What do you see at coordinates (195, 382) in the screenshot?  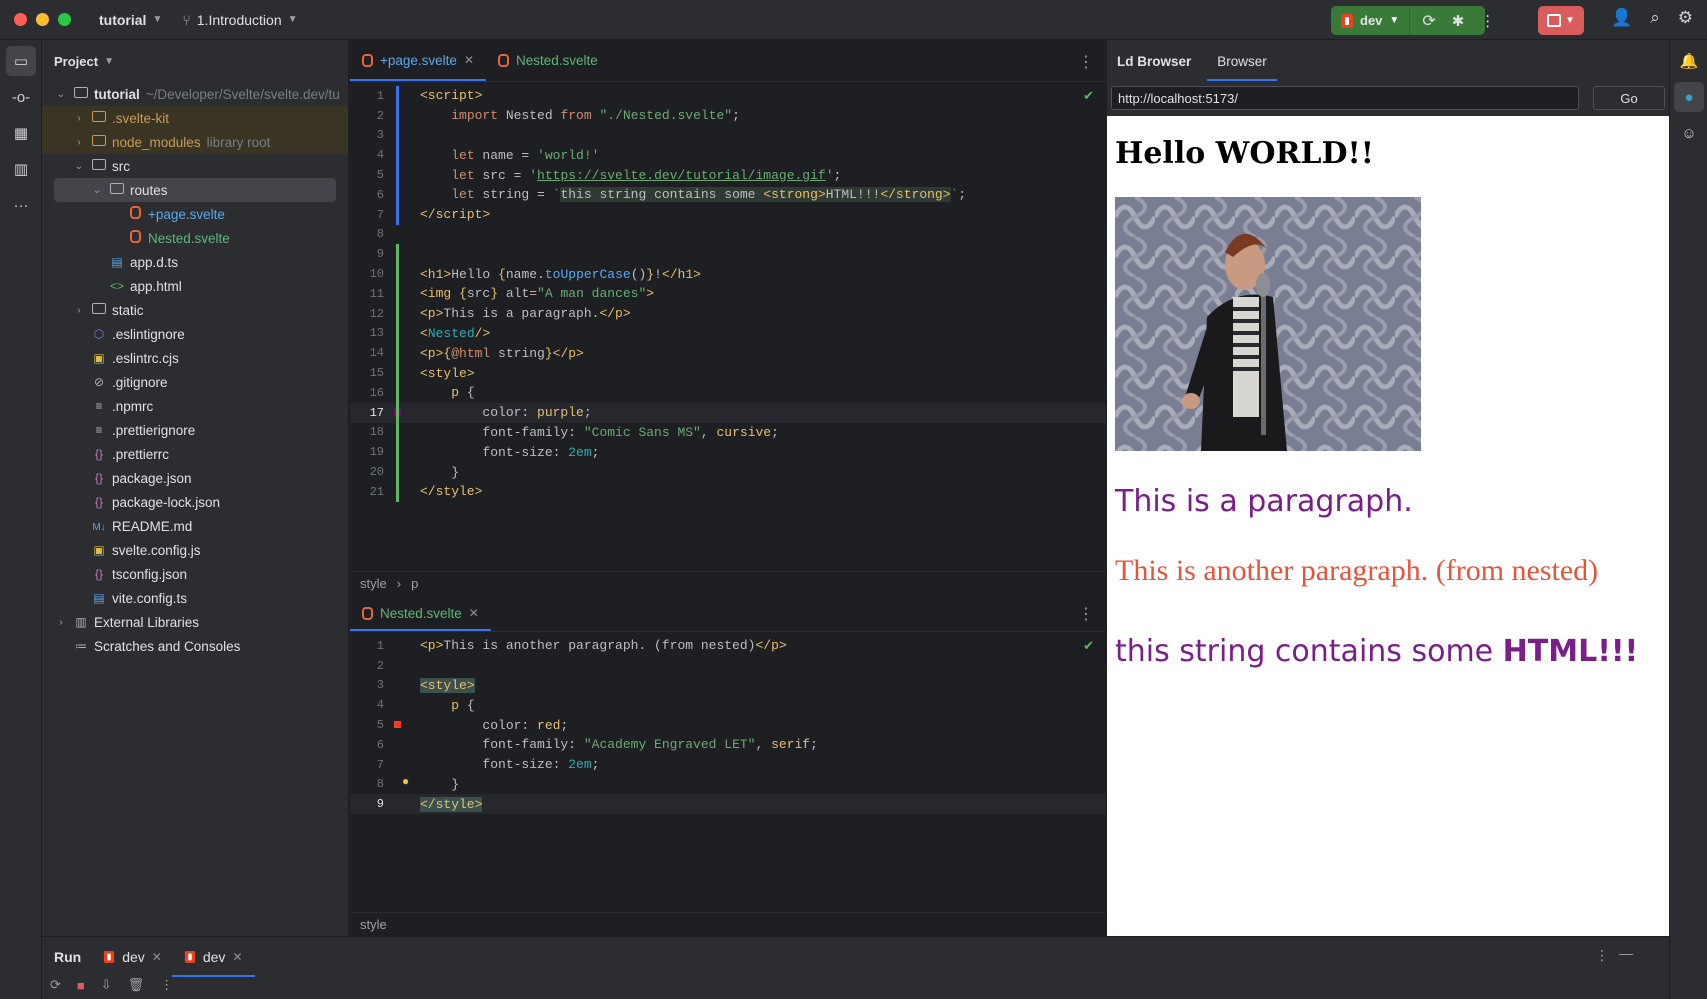 I see `tree-item-gitignore: ⊘ .gitignore` at bounding box center [195, 382].